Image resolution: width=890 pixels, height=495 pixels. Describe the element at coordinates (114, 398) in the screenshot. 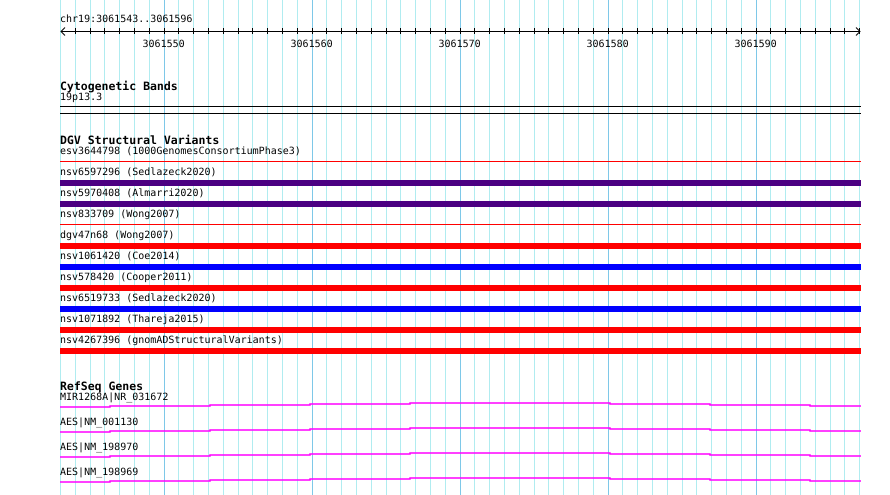

I see `gene-label: MIR1268A|NR_031672` at that location.